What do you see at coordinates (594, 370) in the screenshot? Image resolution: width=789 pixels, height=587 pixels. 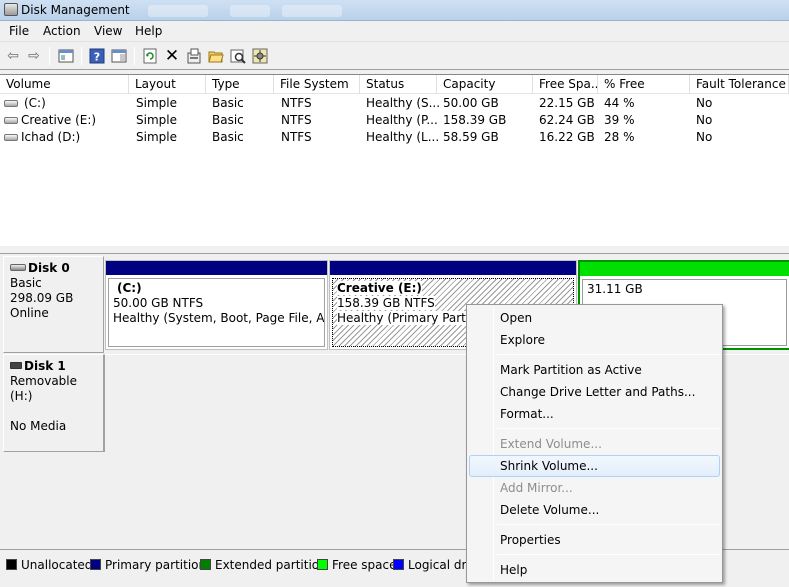 I see `menu-item-mark-active: Mark Partition as Active` at bounding box center [594, 370].